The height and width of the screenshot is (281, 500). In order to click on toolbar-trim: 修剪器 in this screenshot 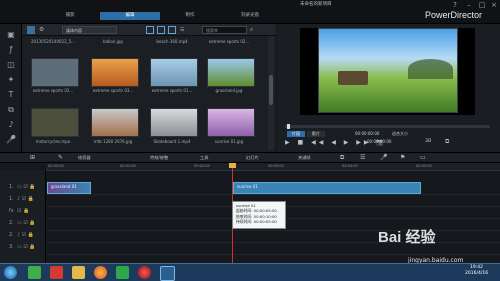, I will do `click(84, 158)`.